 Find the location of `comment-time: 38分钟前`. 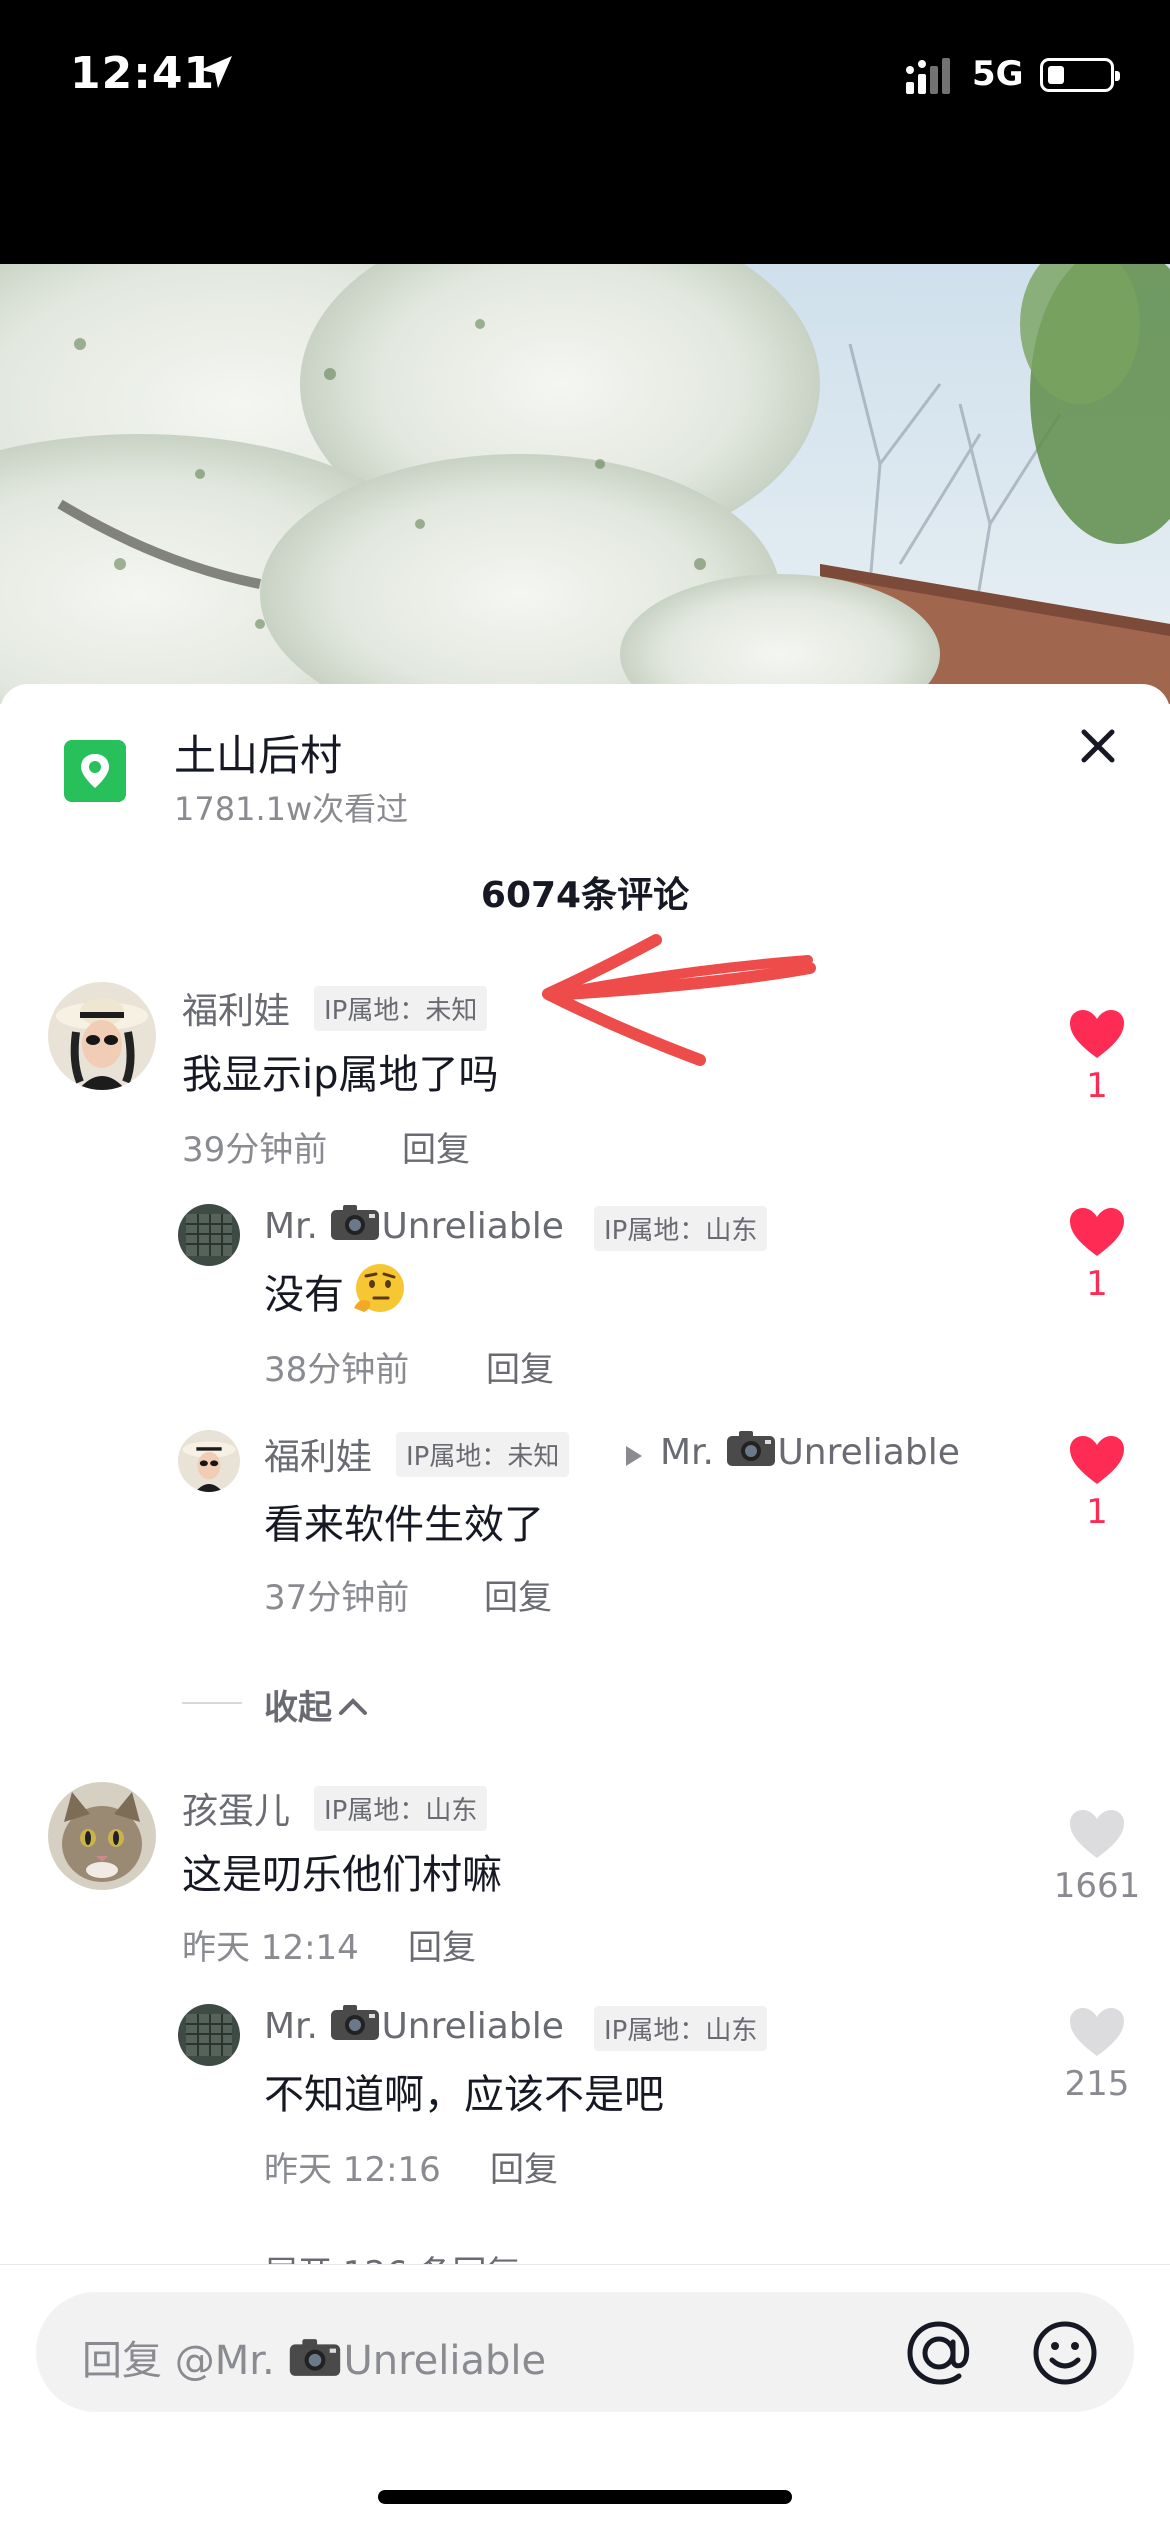

comment-time: 38分钟前 is located at coordinates (337, 1370).